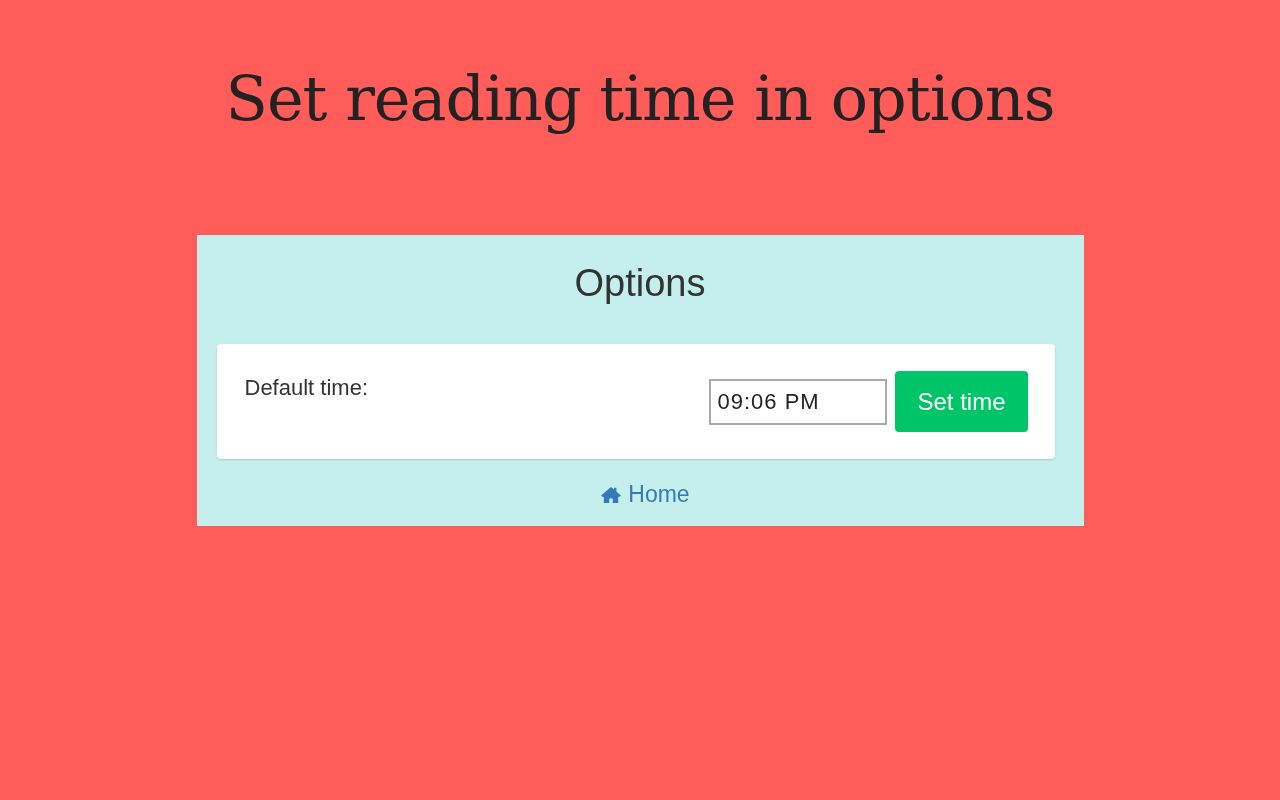  What do you see at coordinates (961, 402) in the screenshot?
I see `set-time-button: Set time` at bounding box center [961, 402].